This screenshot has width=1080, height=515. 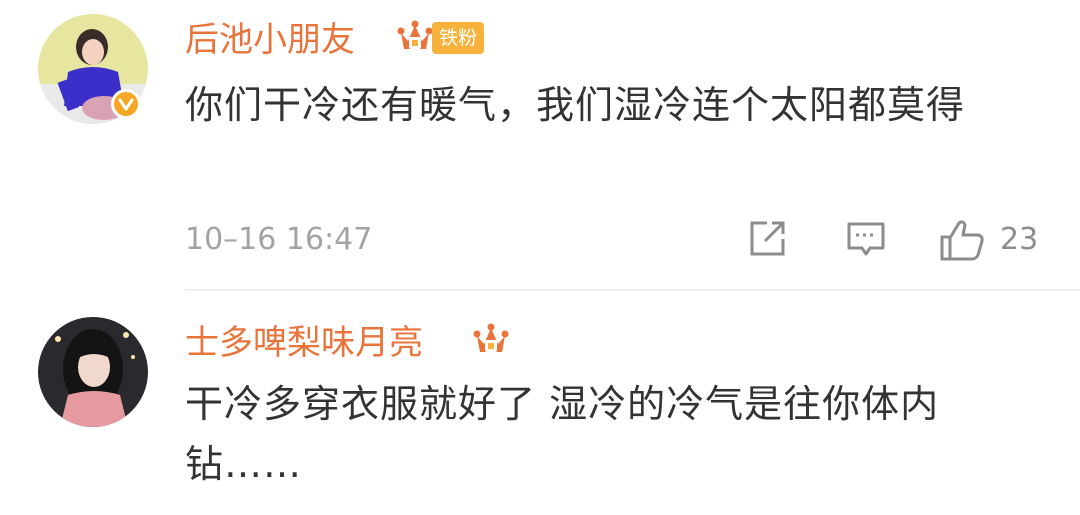 What do you see at coordinates (866, 241) in the screenshot?
I see `reply-icon` at bounding box center [866, 241].